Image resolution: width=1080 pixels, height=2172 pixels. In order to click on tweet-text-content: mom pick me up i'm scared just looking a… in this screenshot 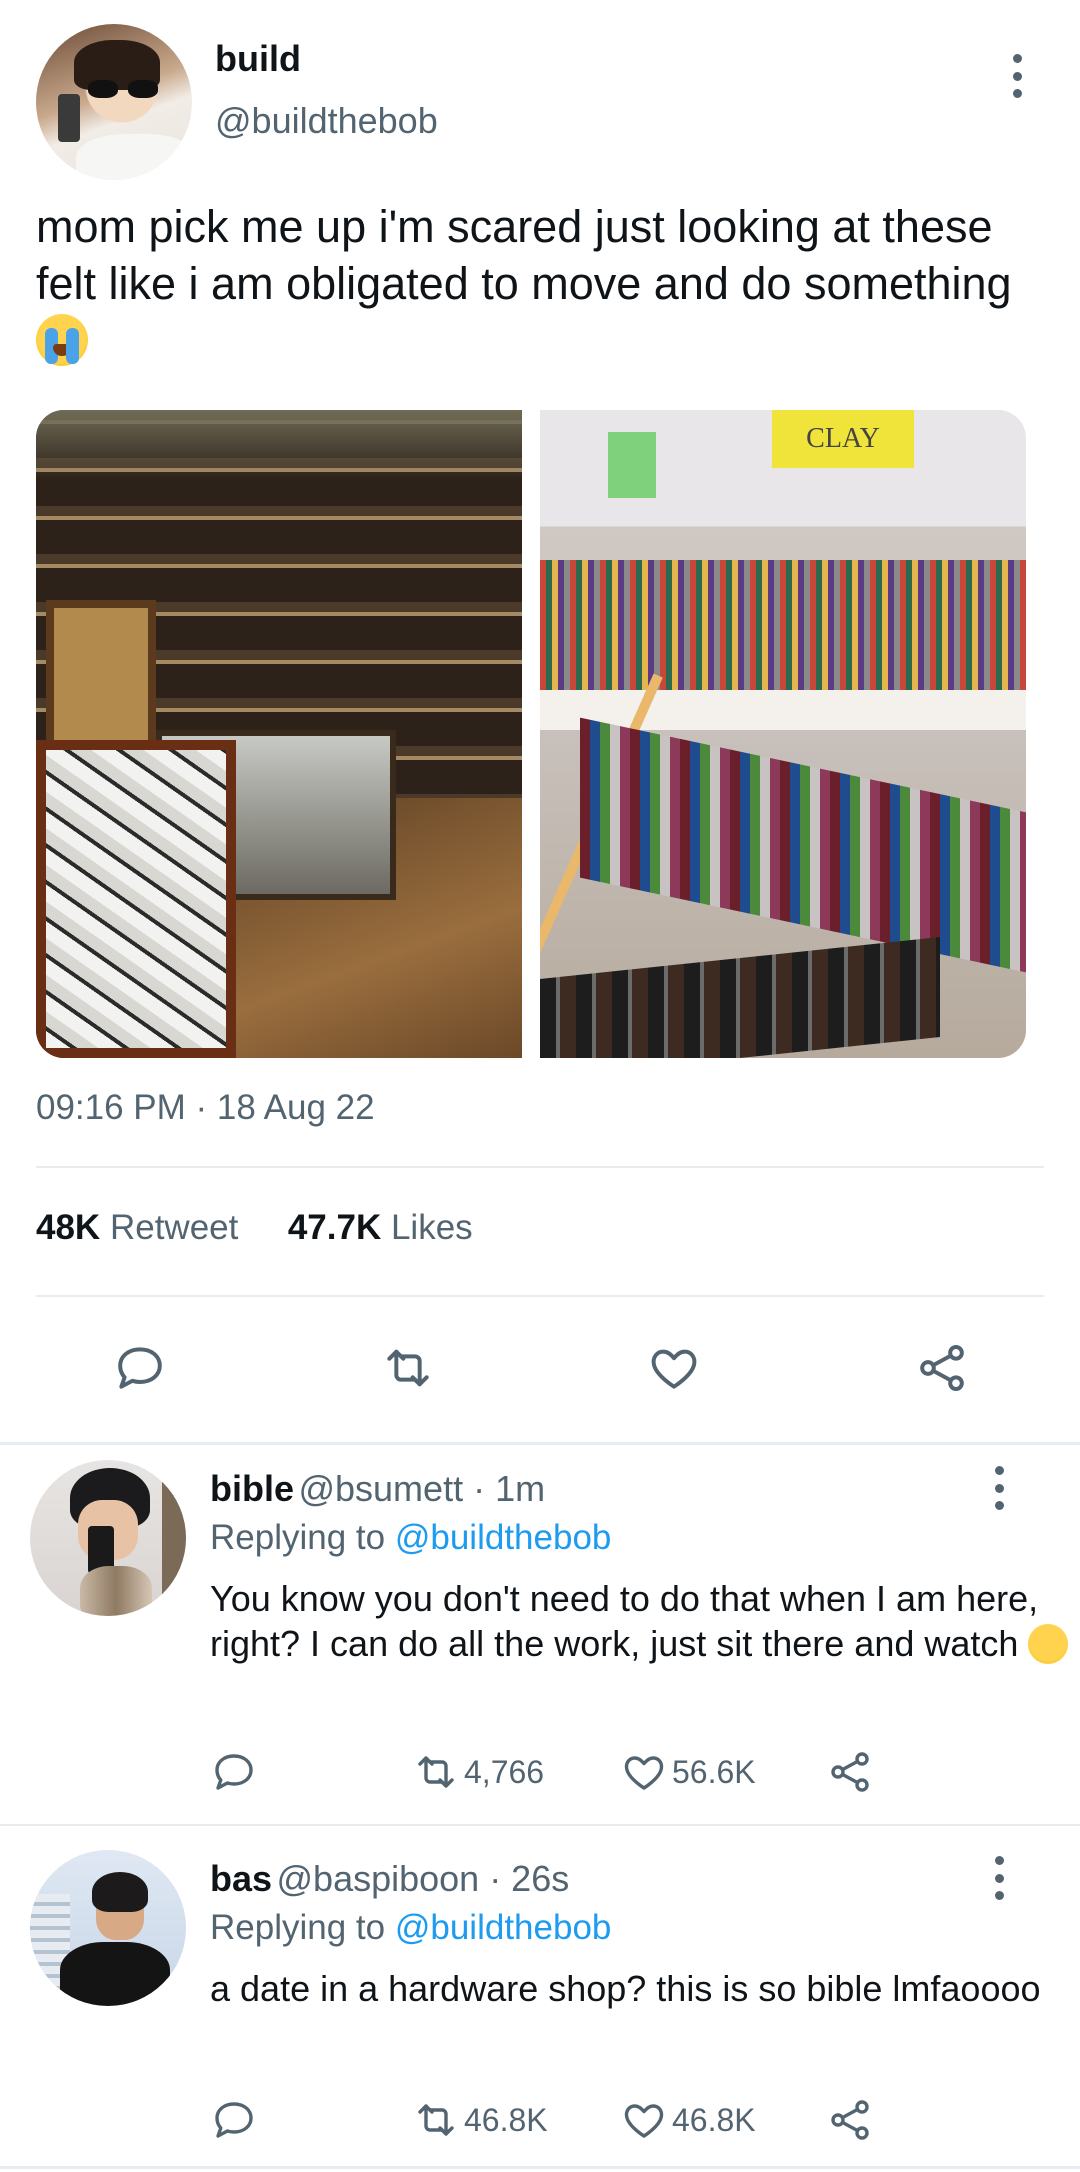, I will do `click(524, 255)`.